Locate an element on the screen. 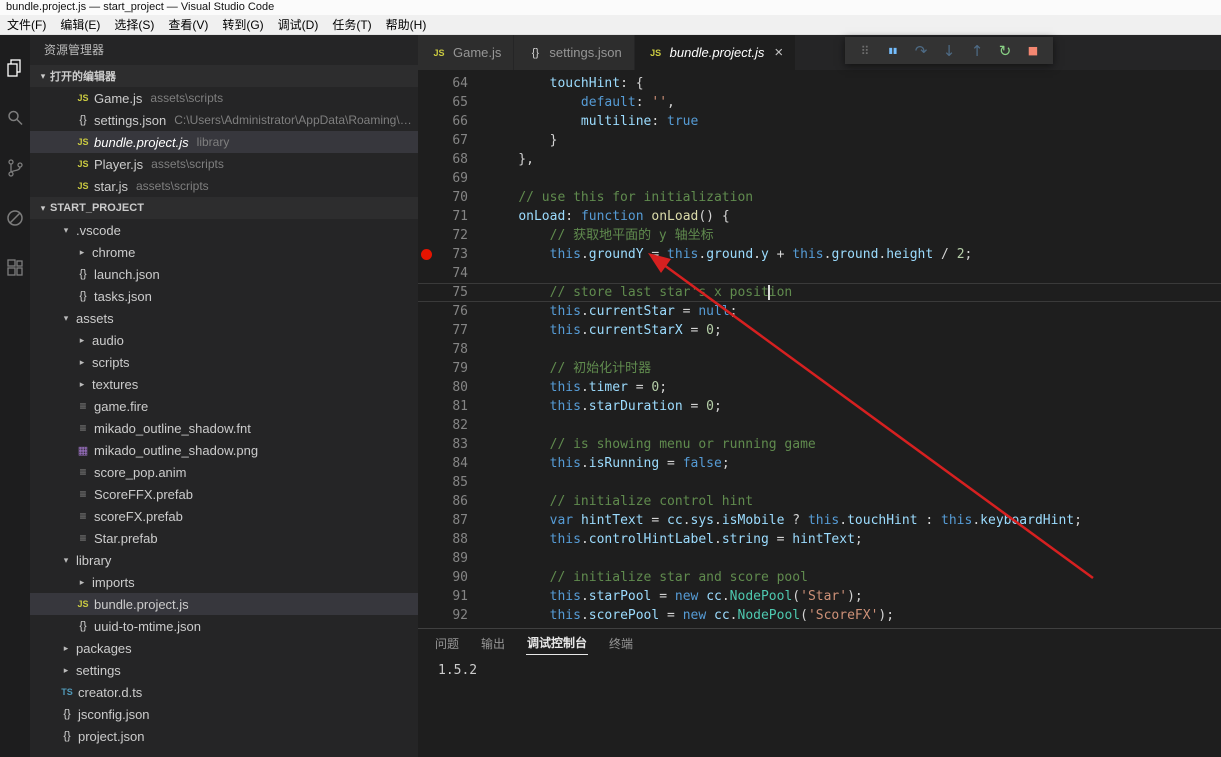 The image size is (1221, 757). code-line: 76 this.currentStar = null; is located at coordinates (819, 311).